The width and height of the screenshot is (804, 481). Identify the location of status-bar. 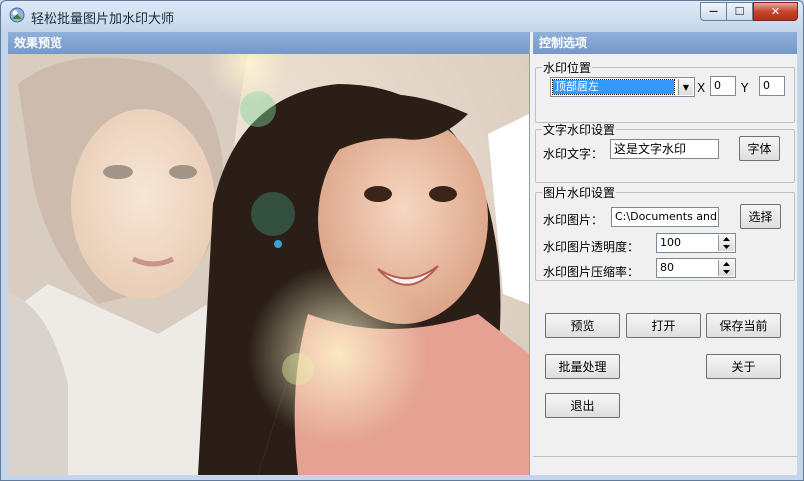
(665, 465).